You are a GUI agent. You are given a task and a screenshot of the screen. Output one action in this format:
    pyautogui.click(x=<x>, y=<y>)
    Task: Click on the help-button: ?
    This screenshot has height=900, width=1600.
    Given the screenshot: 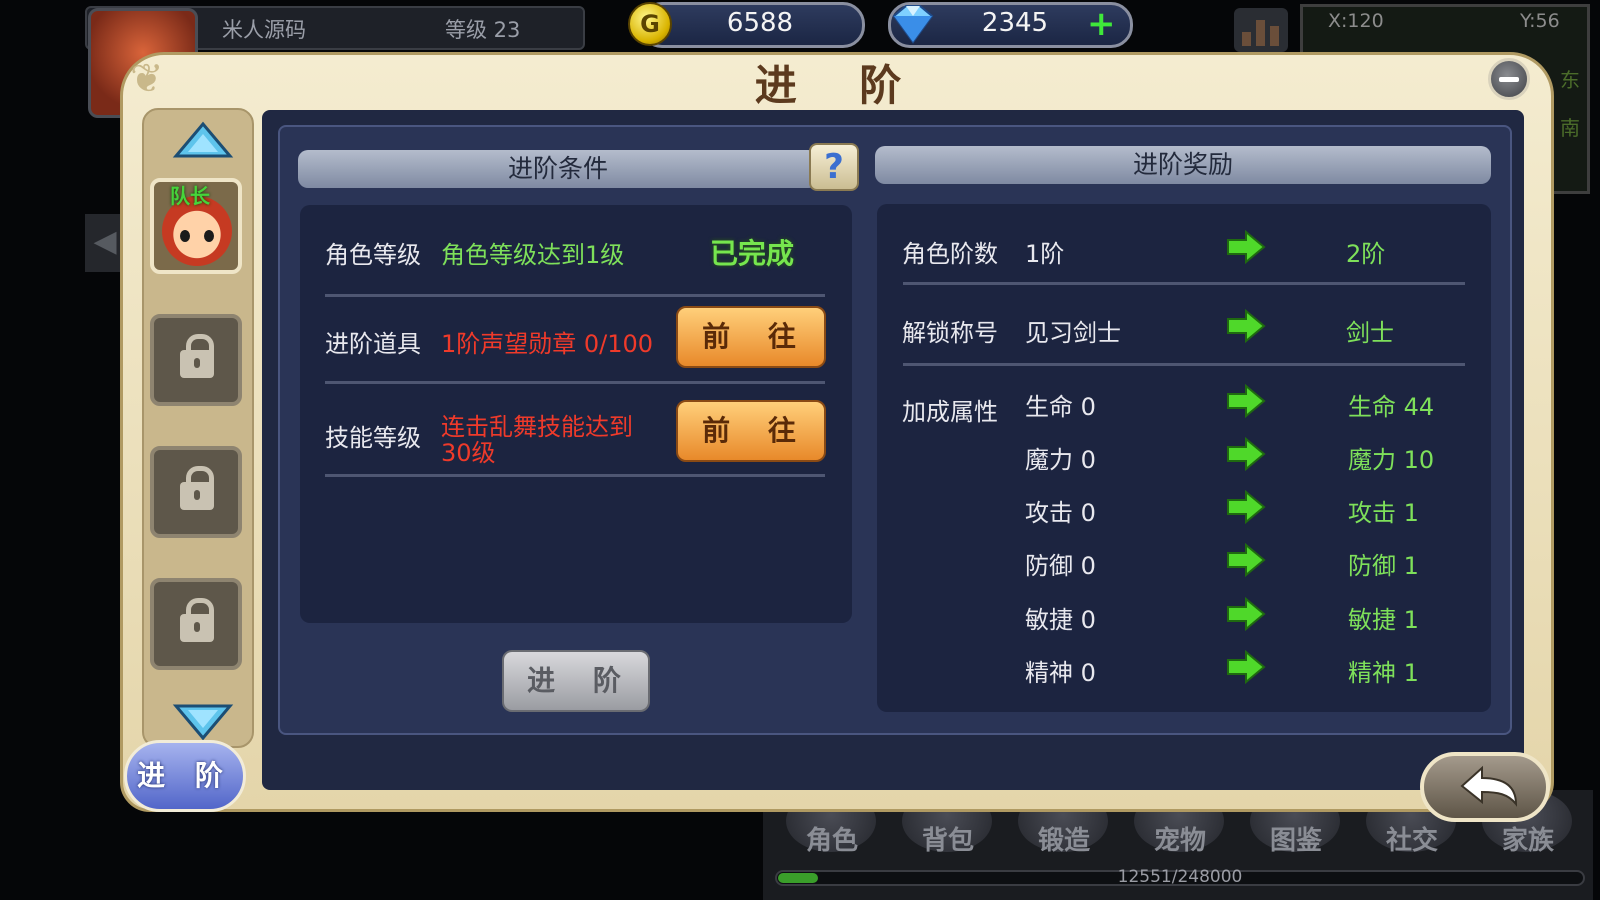 What is the action you would take?
    pyautogui.click(x=834, y=167)
    